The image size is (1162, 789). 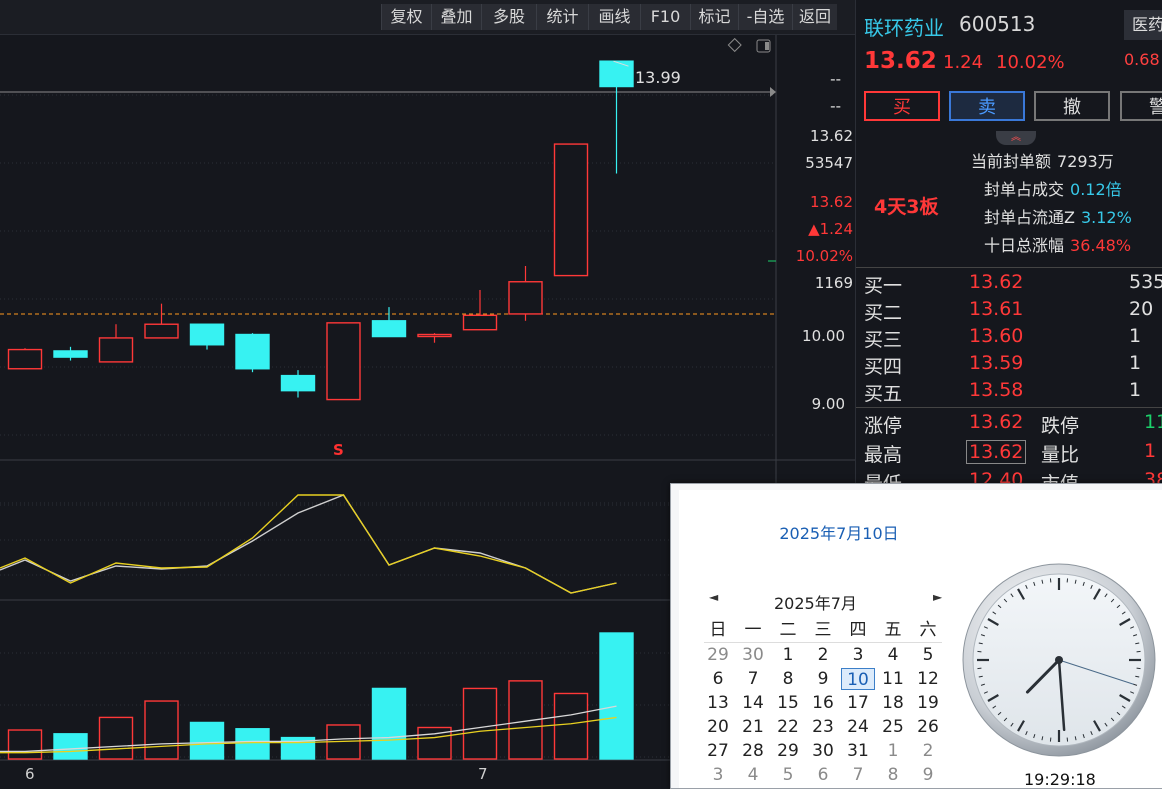 I want to click on stat-label: 涨停, so click(x=883, y=424).